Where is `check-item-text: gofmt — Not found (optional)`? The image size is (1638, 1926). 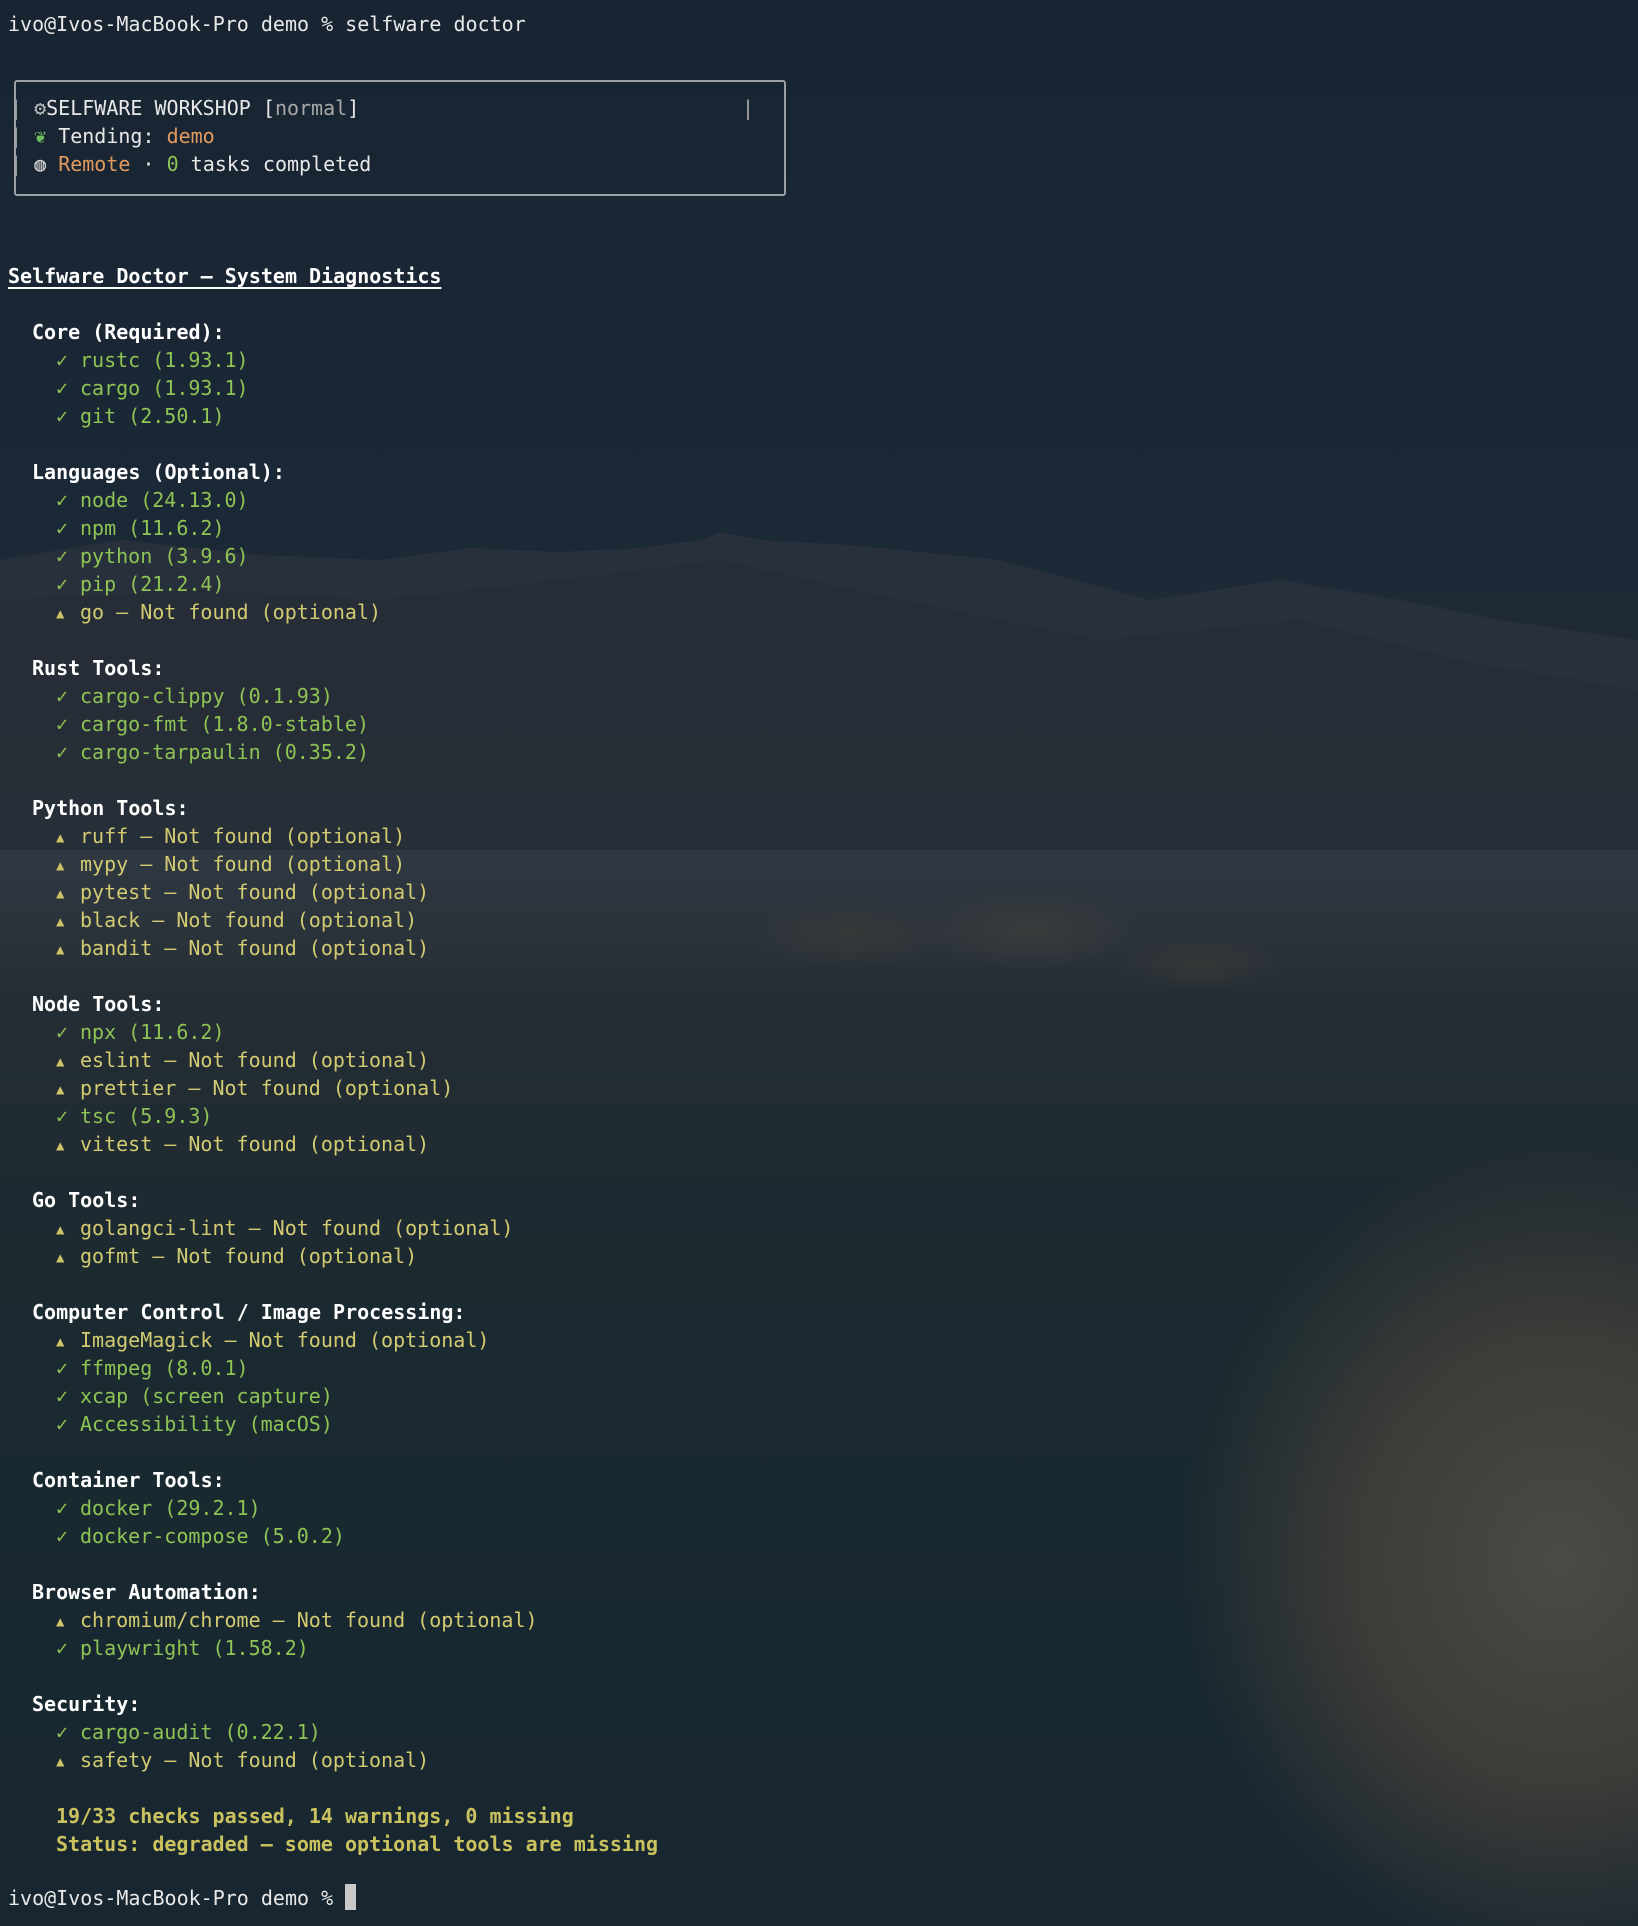
check-item-text: gofmt — Not found (optional) is located at coordinates (249, 1256).